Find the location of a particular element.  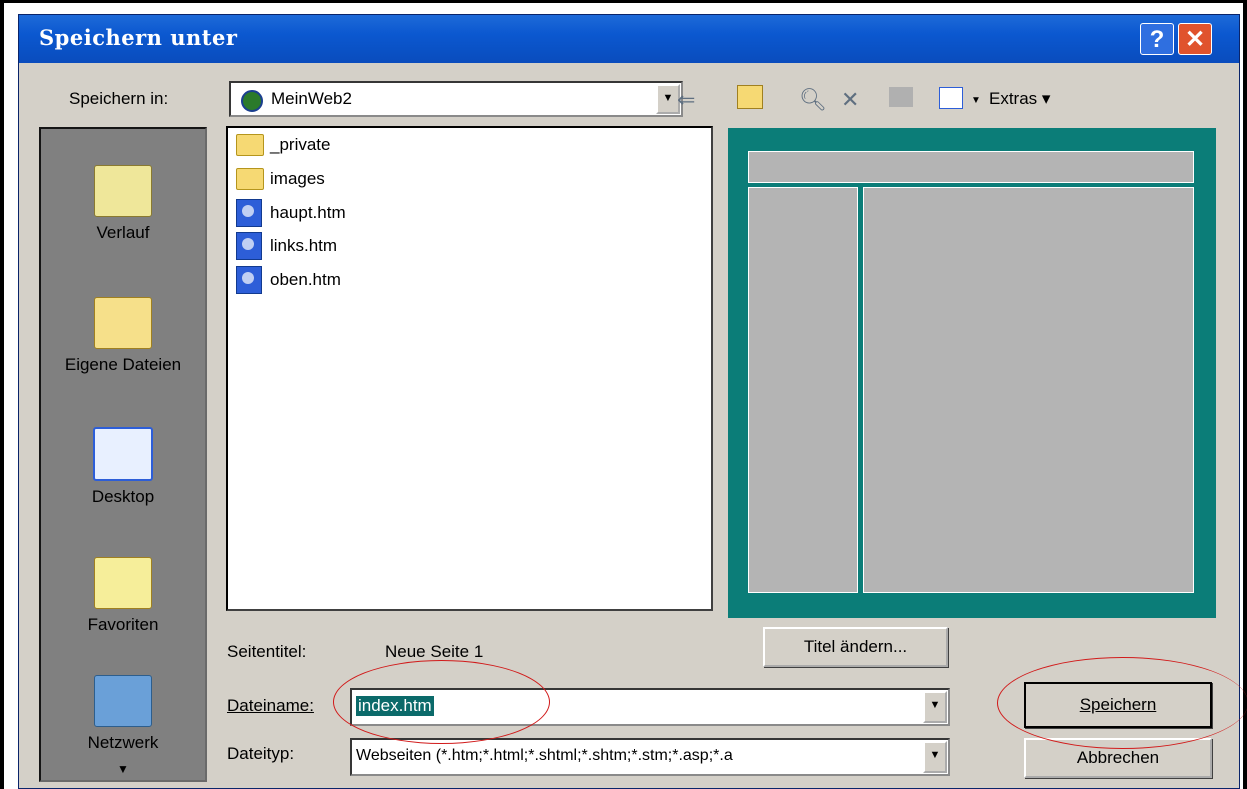

preview-main-frame is located at coordinates (1028, 390).